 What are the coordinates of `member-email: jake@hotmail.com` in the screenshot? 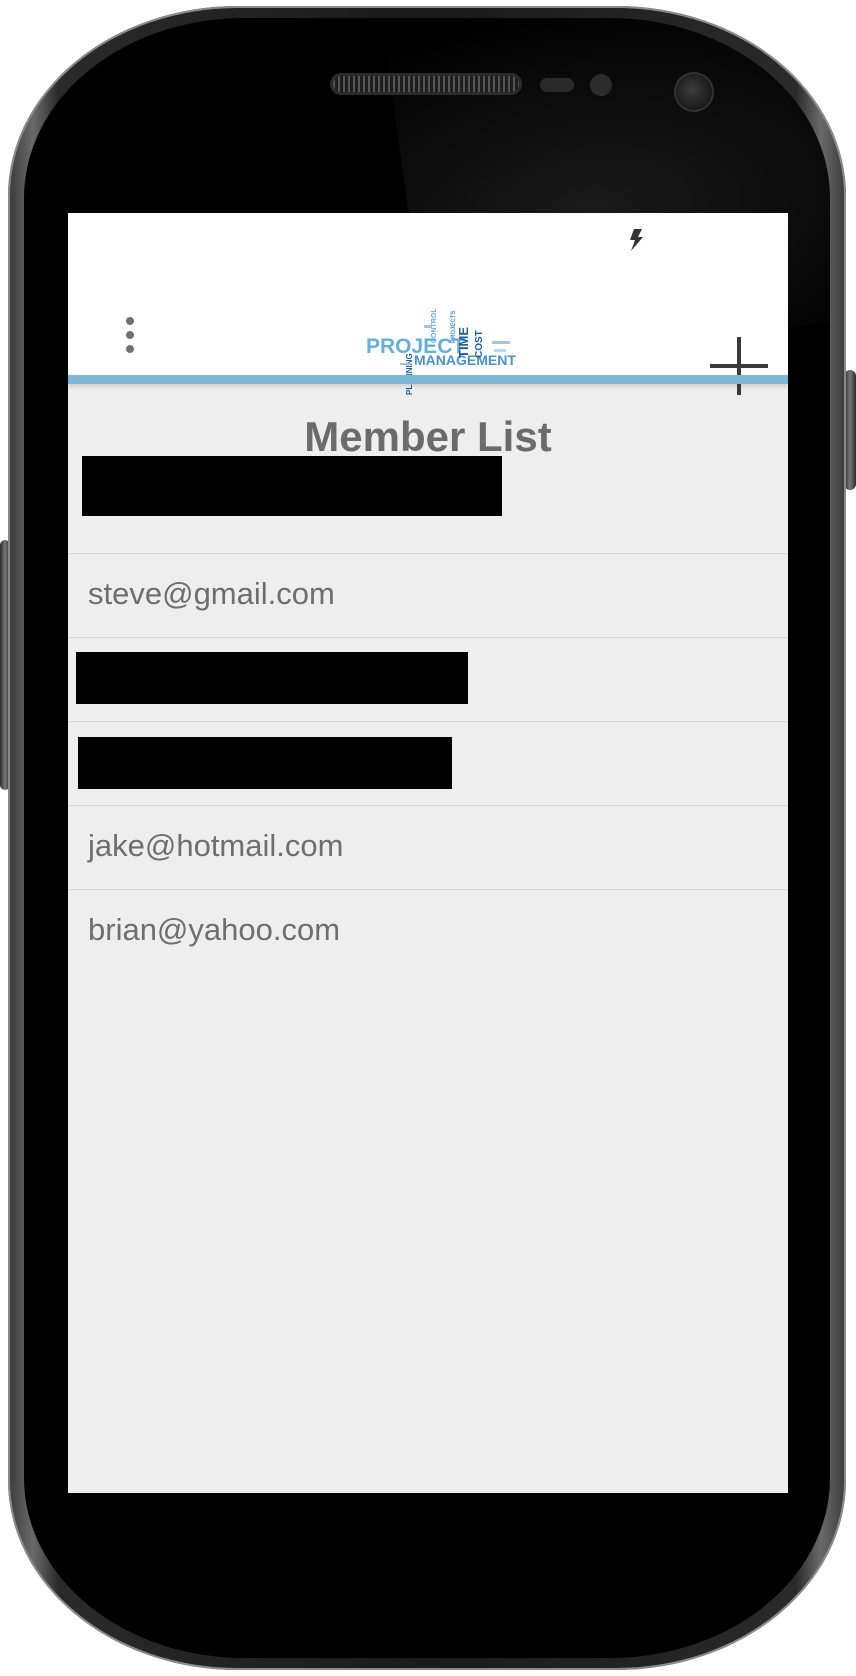 It's located at (216, 845).